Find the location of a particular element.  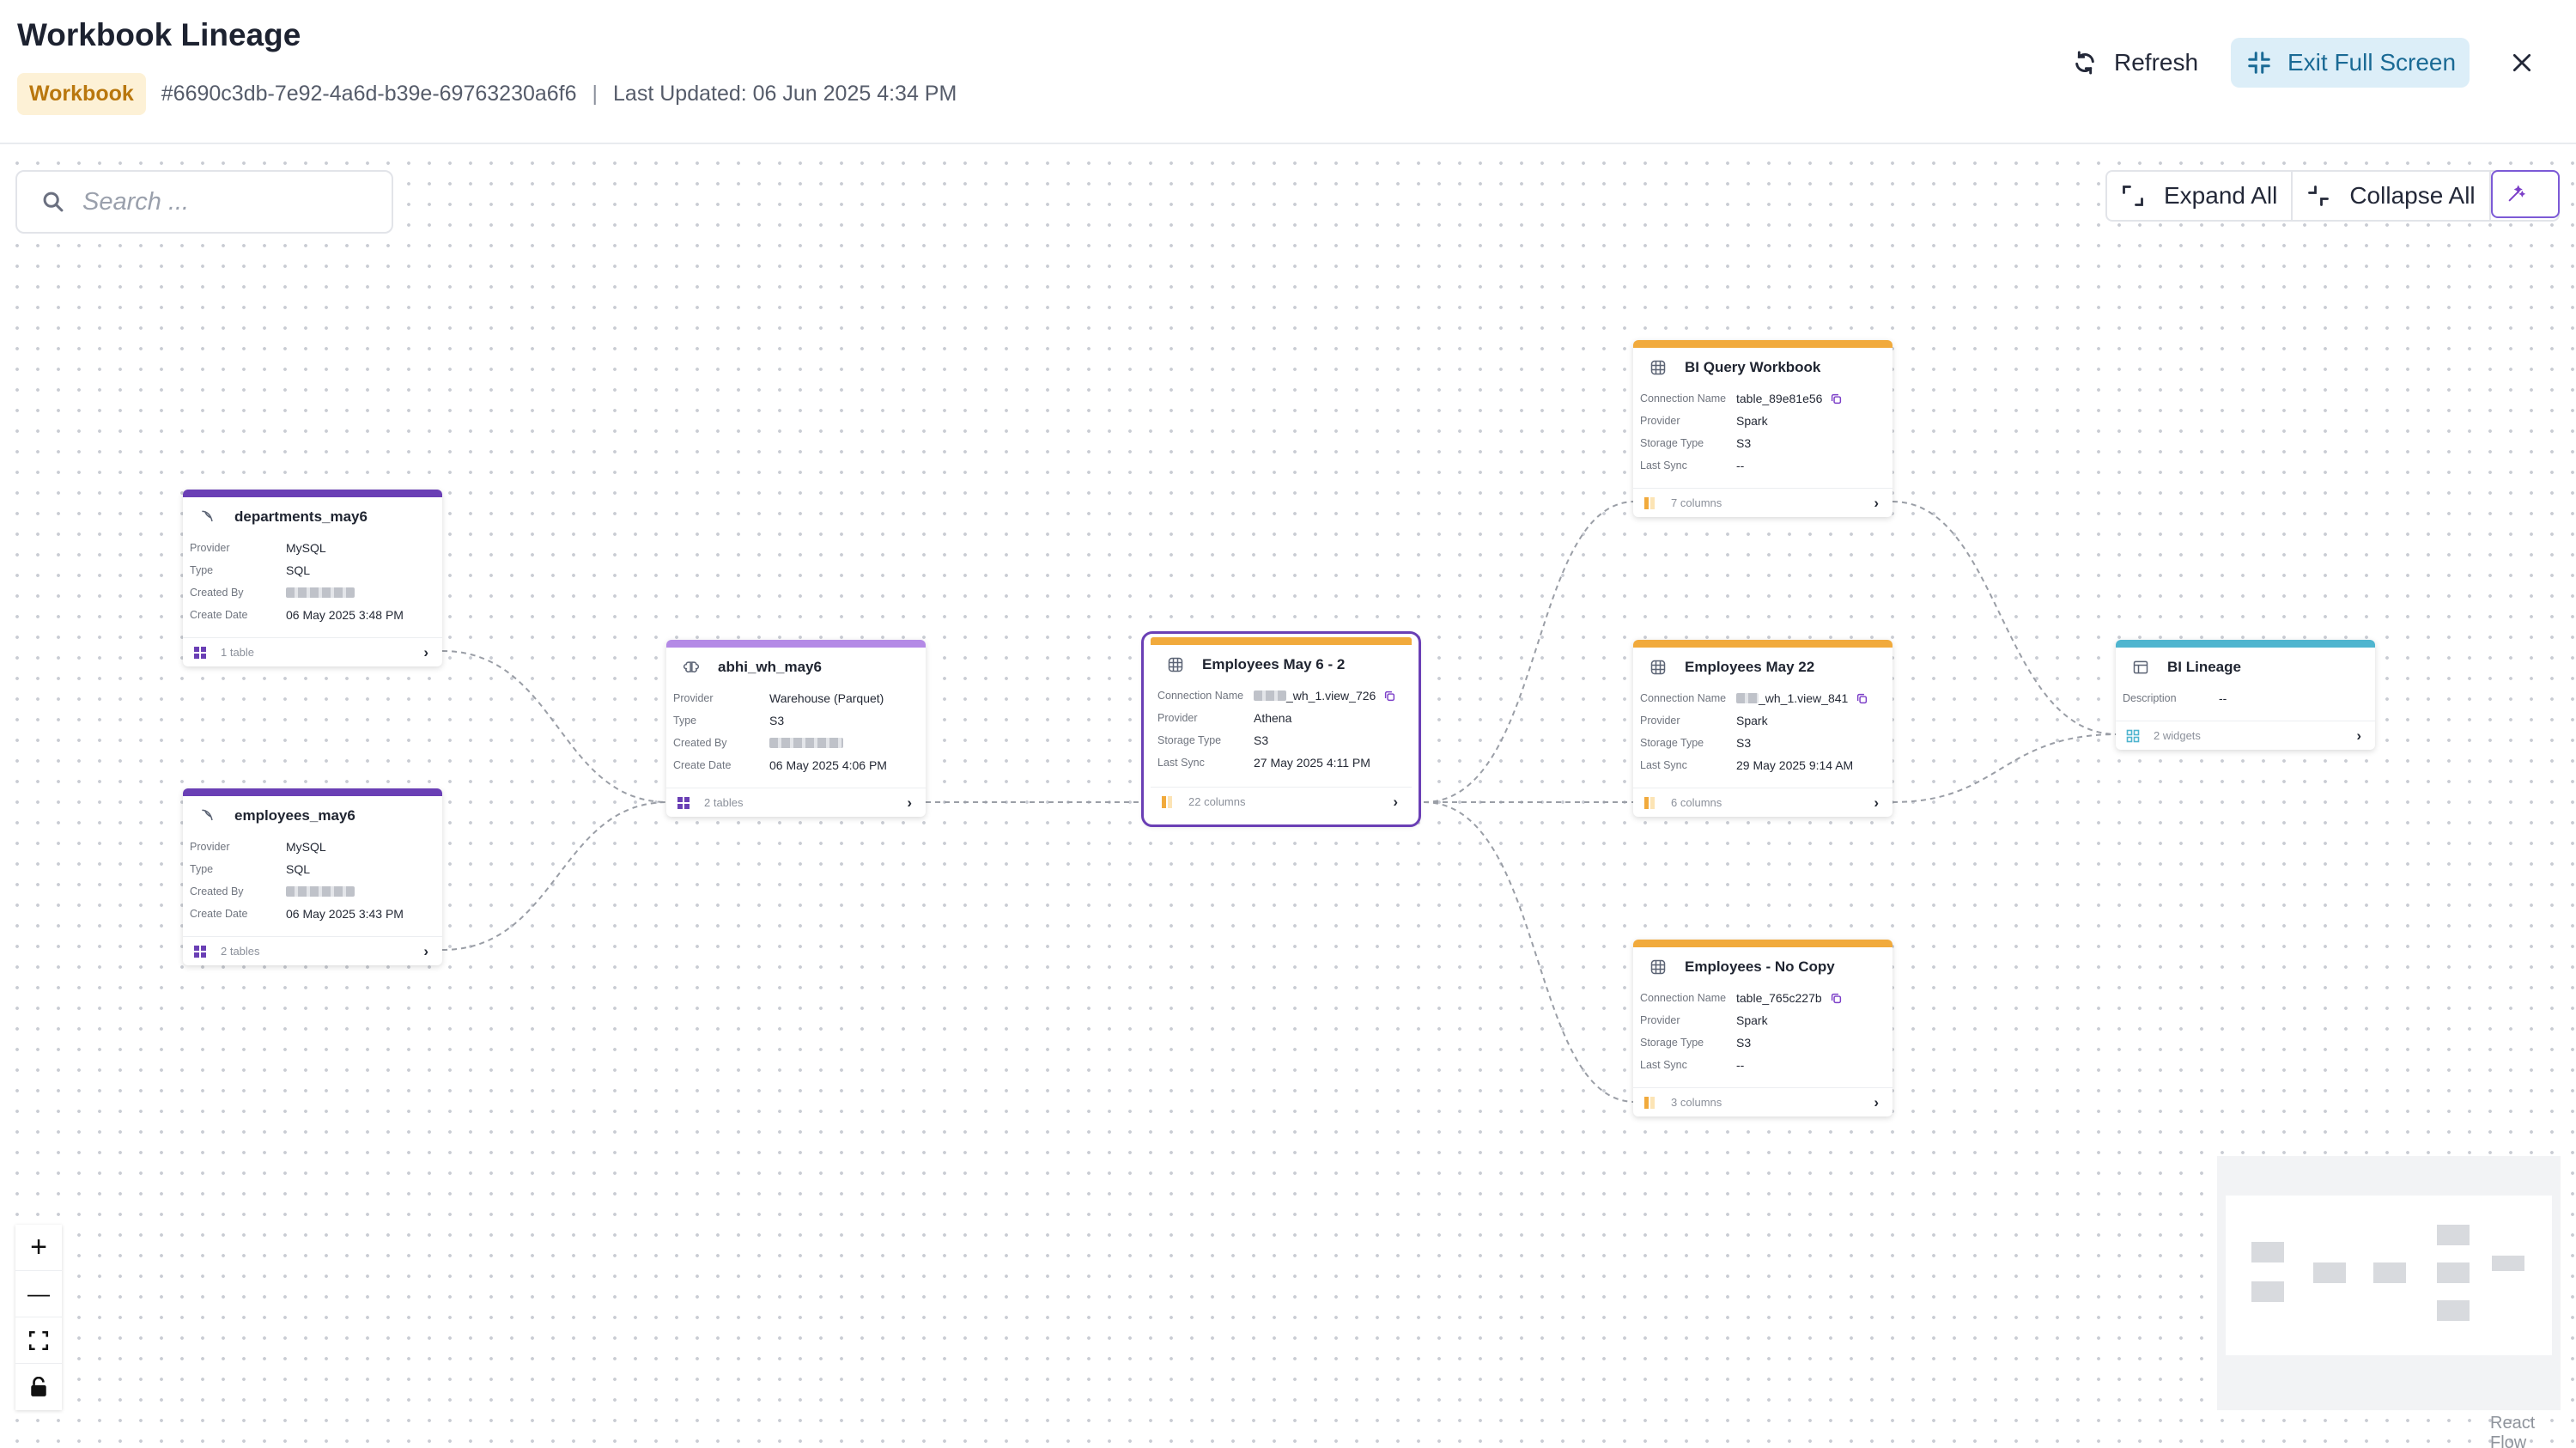

redacted-prefix is located at coordinates (1270, 696).